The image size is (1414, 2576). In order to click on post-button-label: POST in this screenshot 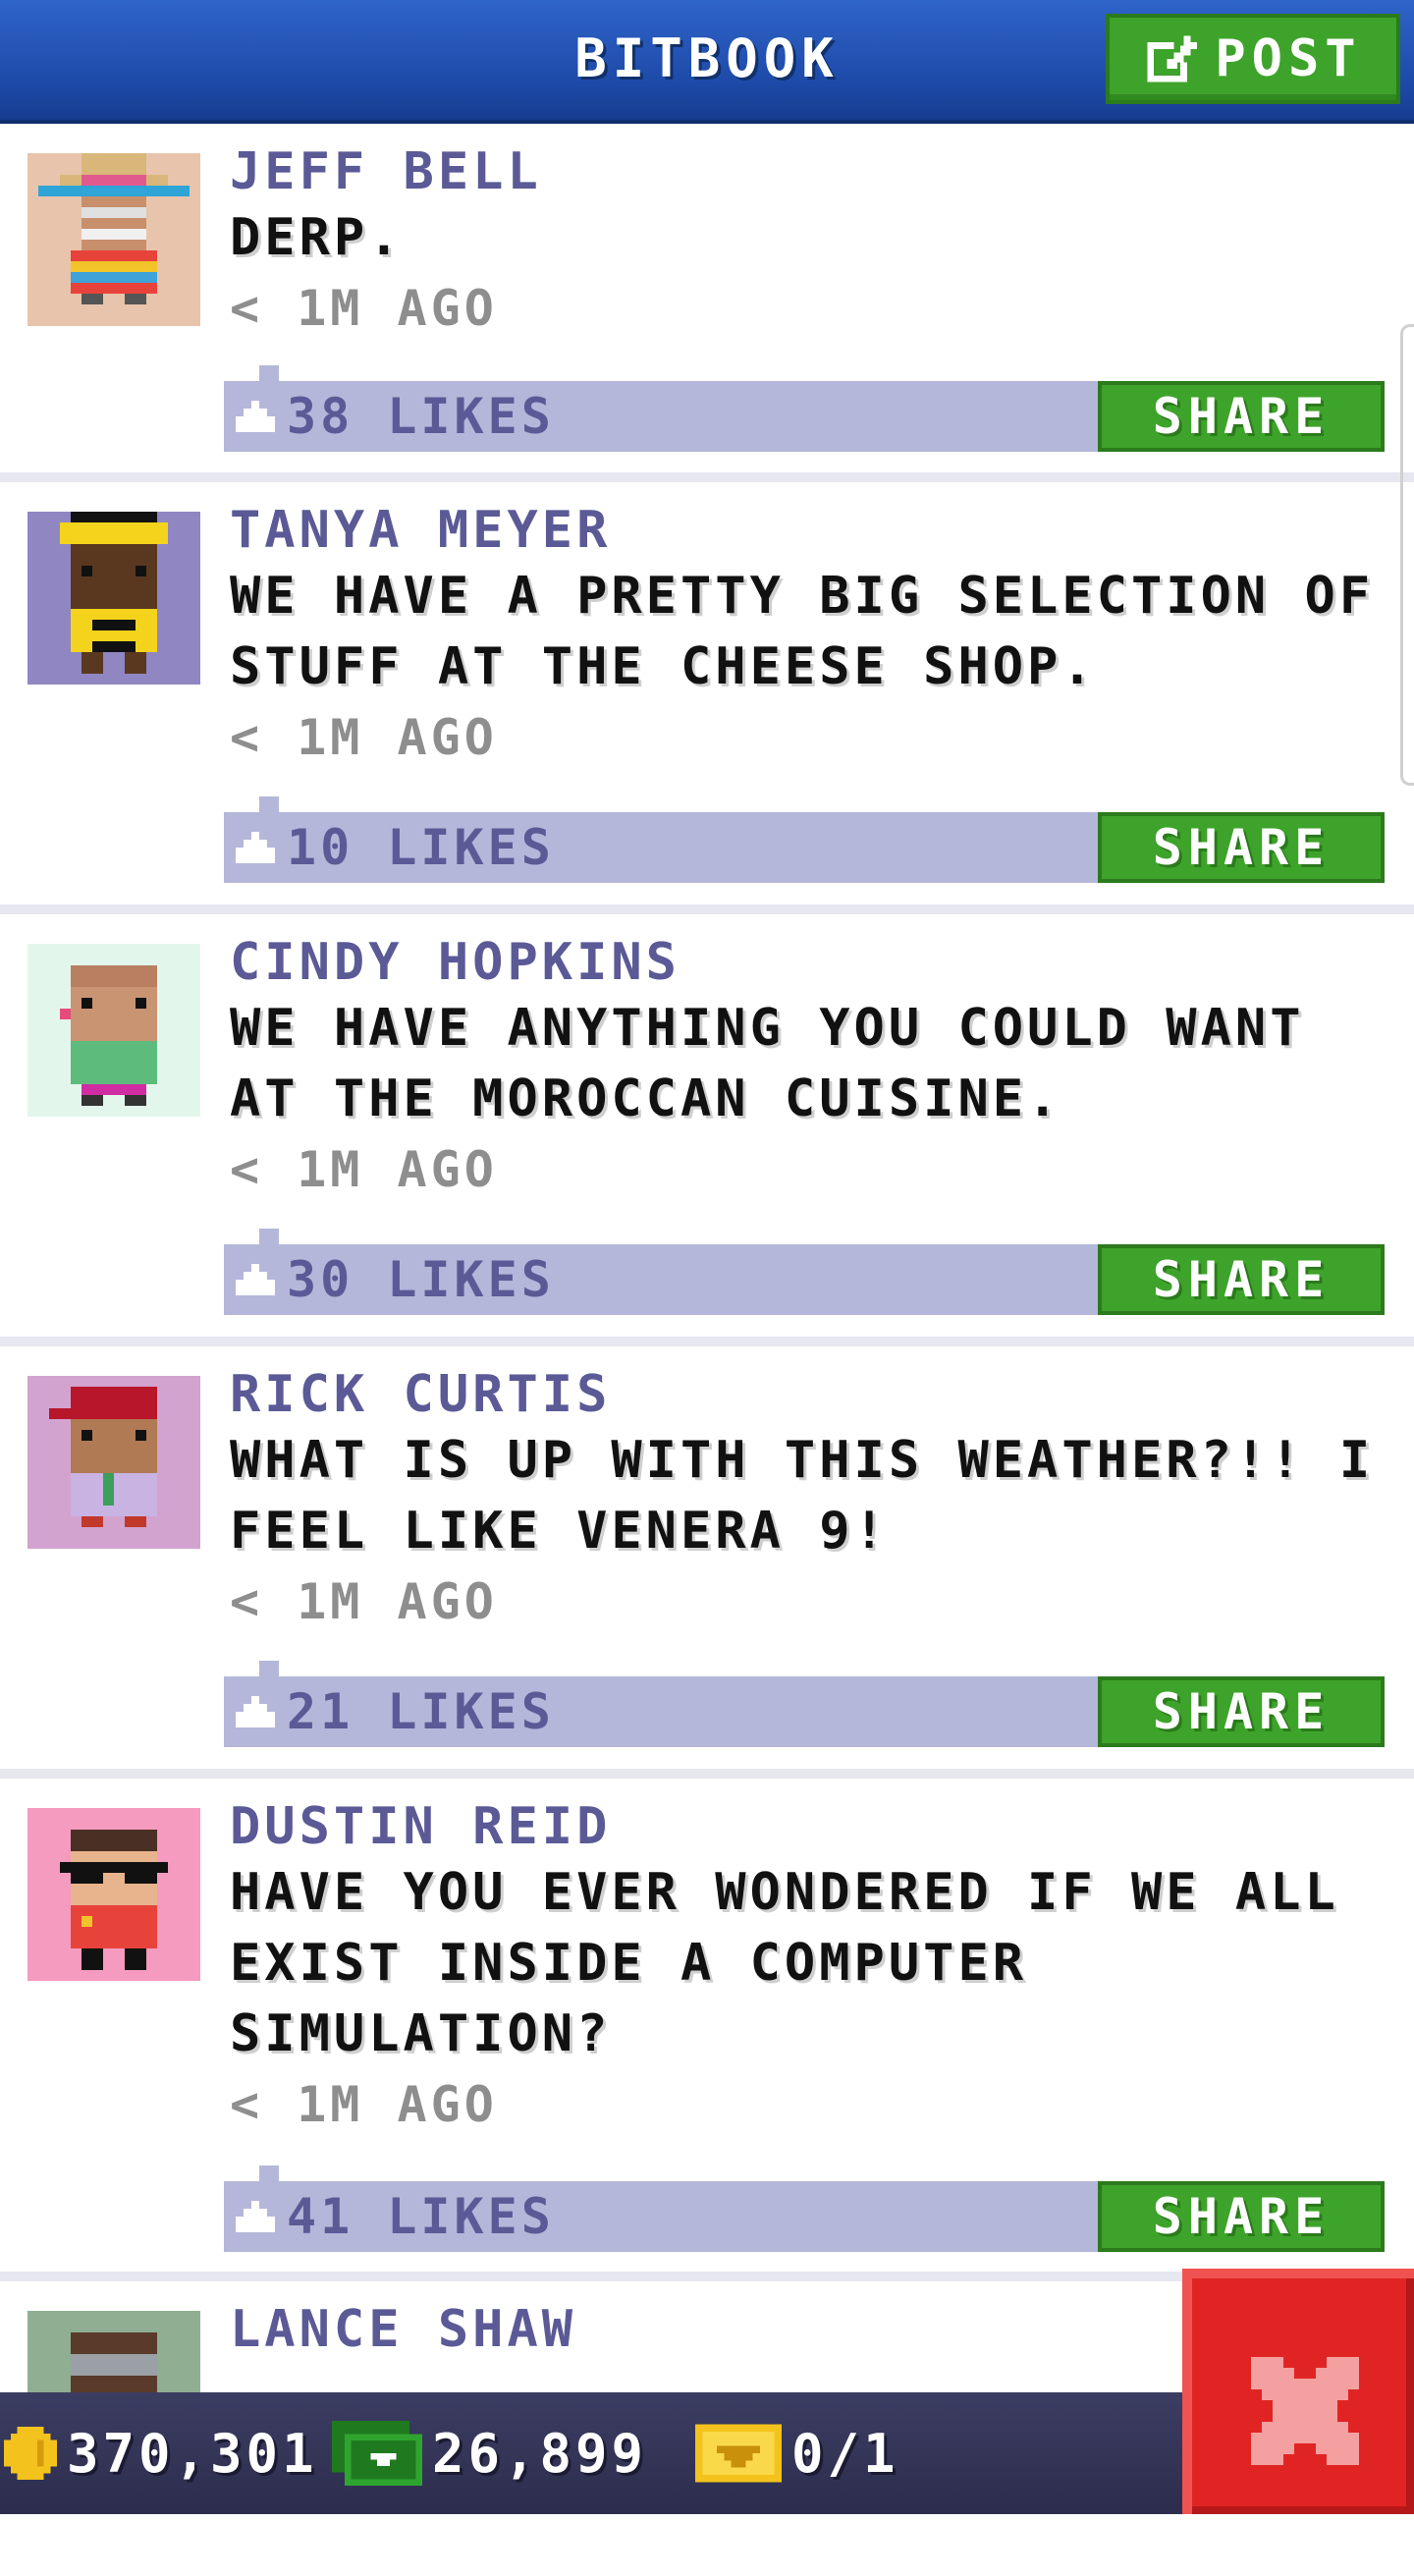, I will do `click(1288, 59)`.